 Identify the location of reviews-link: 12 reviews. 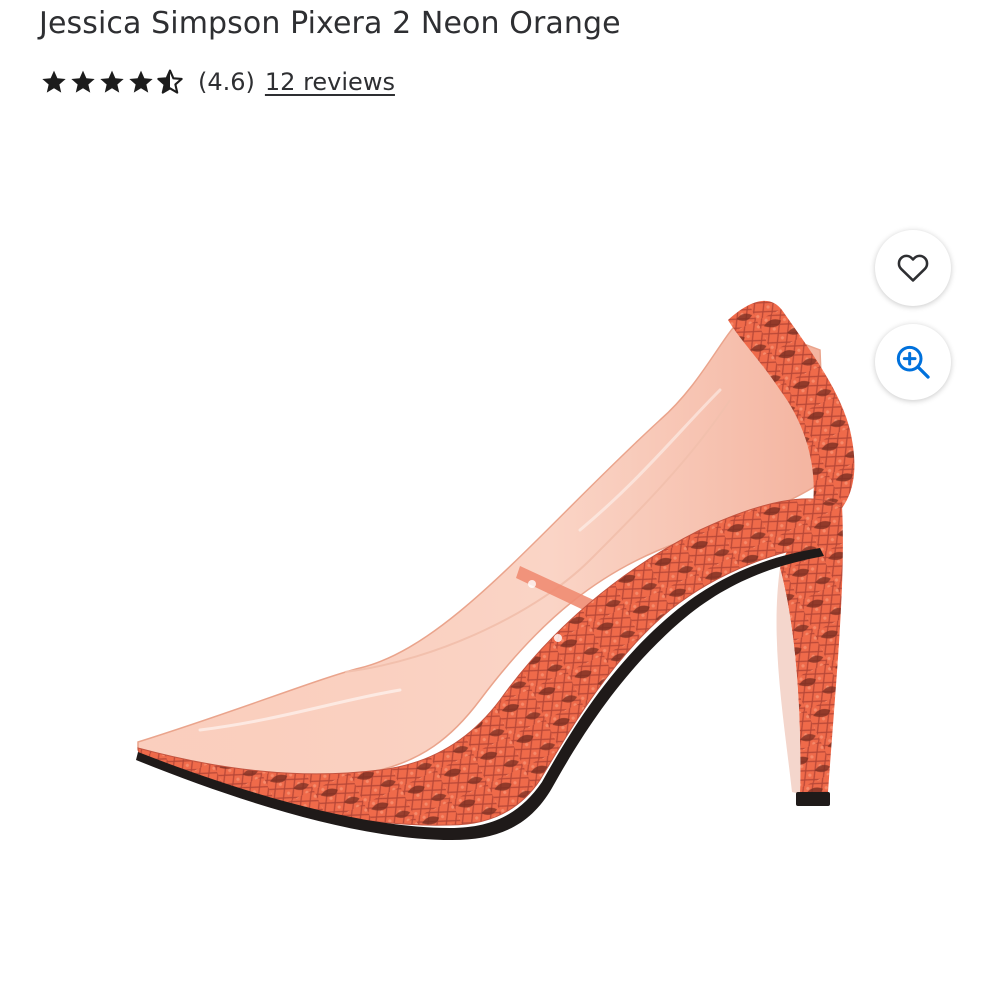
(330, 82).